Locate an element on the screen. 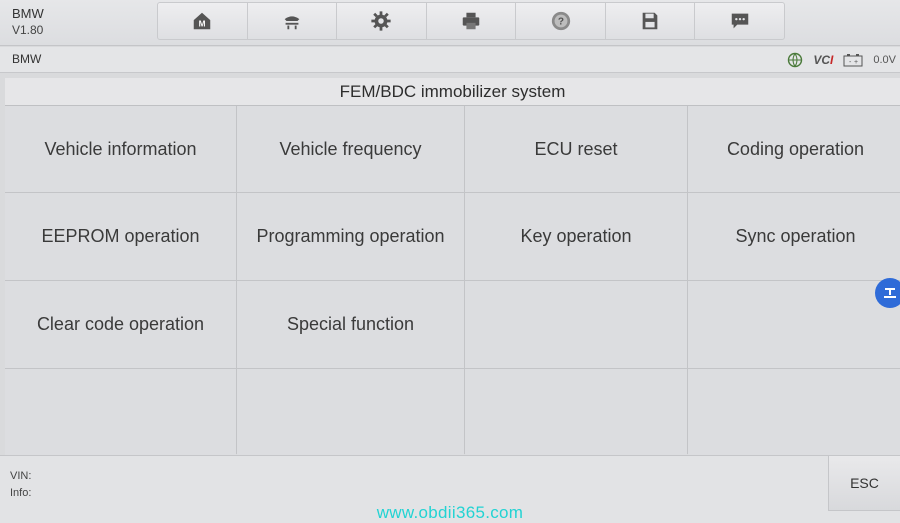 The width and height of the screenshot is (900, 523). home-button: M is located at coordinates (203, 21).